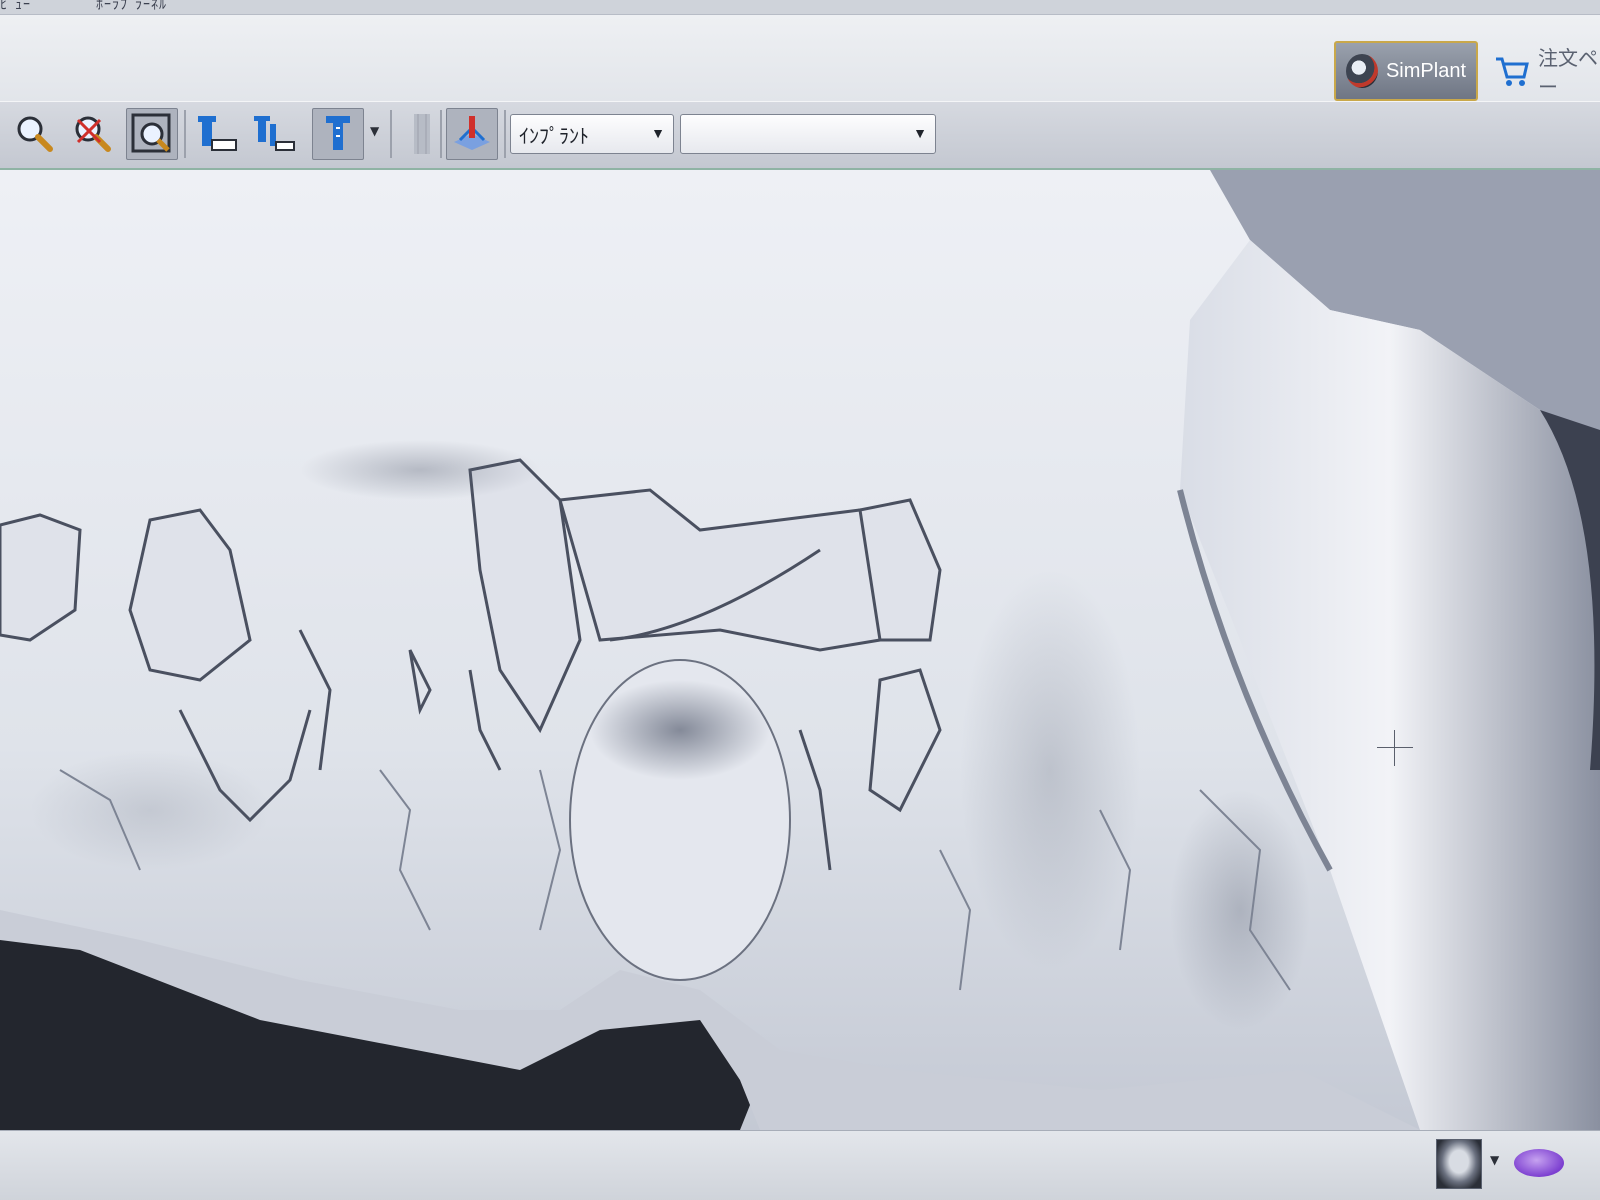  I want to click on module-tab-simplant: SimPlant, so click(1406, 71).